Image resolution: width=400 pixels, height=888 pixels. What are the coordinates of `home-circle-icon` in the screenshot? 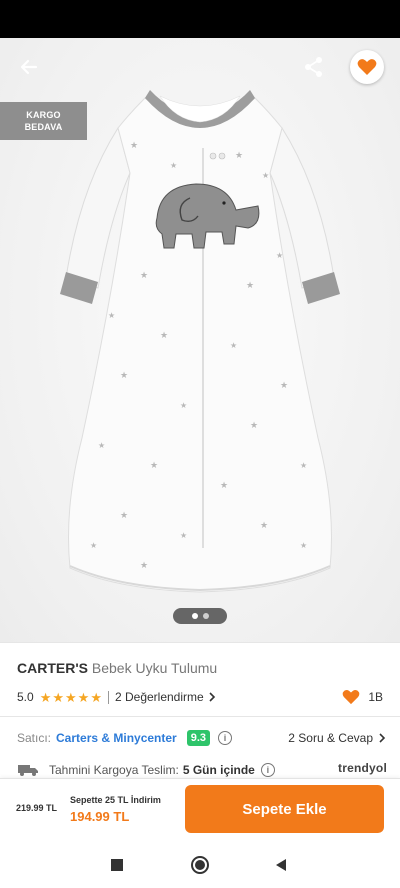 It's located at (200, 865).